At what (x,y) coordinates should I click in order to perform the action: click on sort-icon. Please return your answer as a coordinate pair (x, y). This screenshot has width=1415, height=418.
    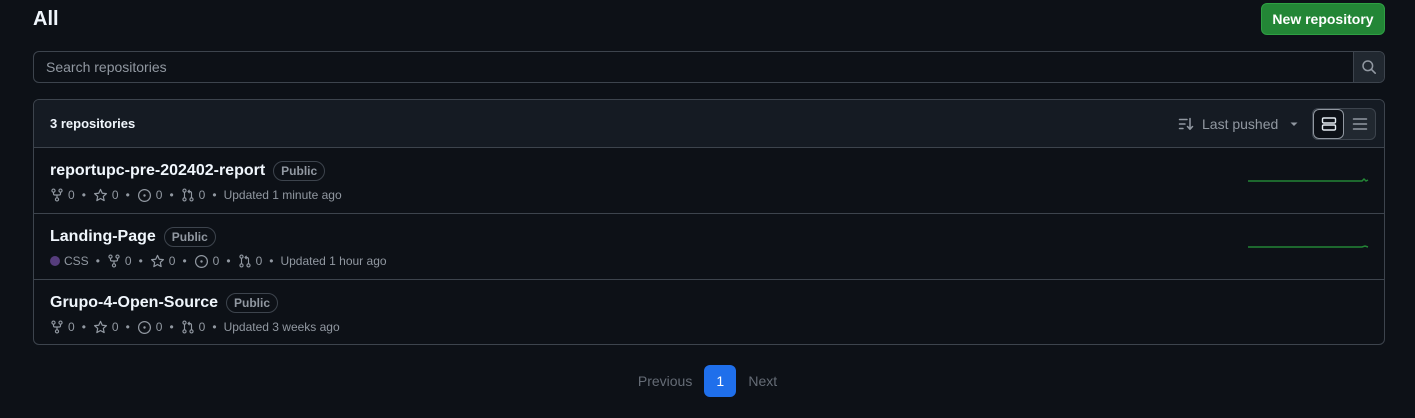
    Looking at the image, I should click on (1186, 124).